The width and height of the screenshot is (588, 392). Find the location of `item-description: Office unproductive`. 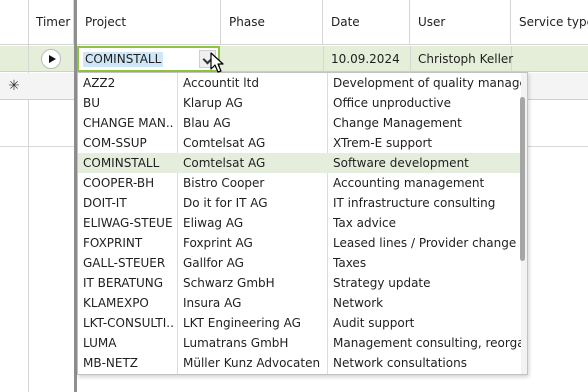

item-description: Office unproductive is located at coordinates (392, 103).